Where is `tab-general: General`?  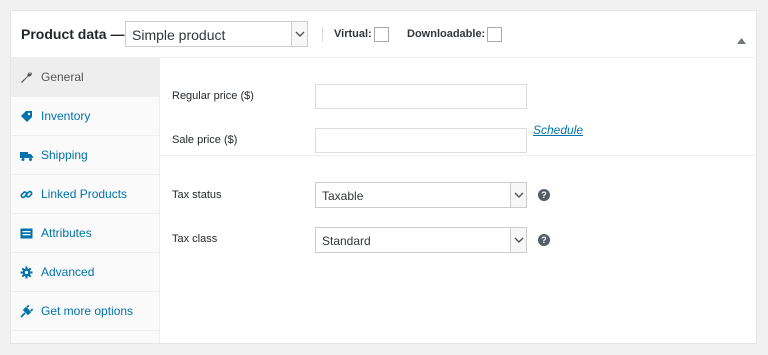 tab-general: General is located at coordinates (85, 77).